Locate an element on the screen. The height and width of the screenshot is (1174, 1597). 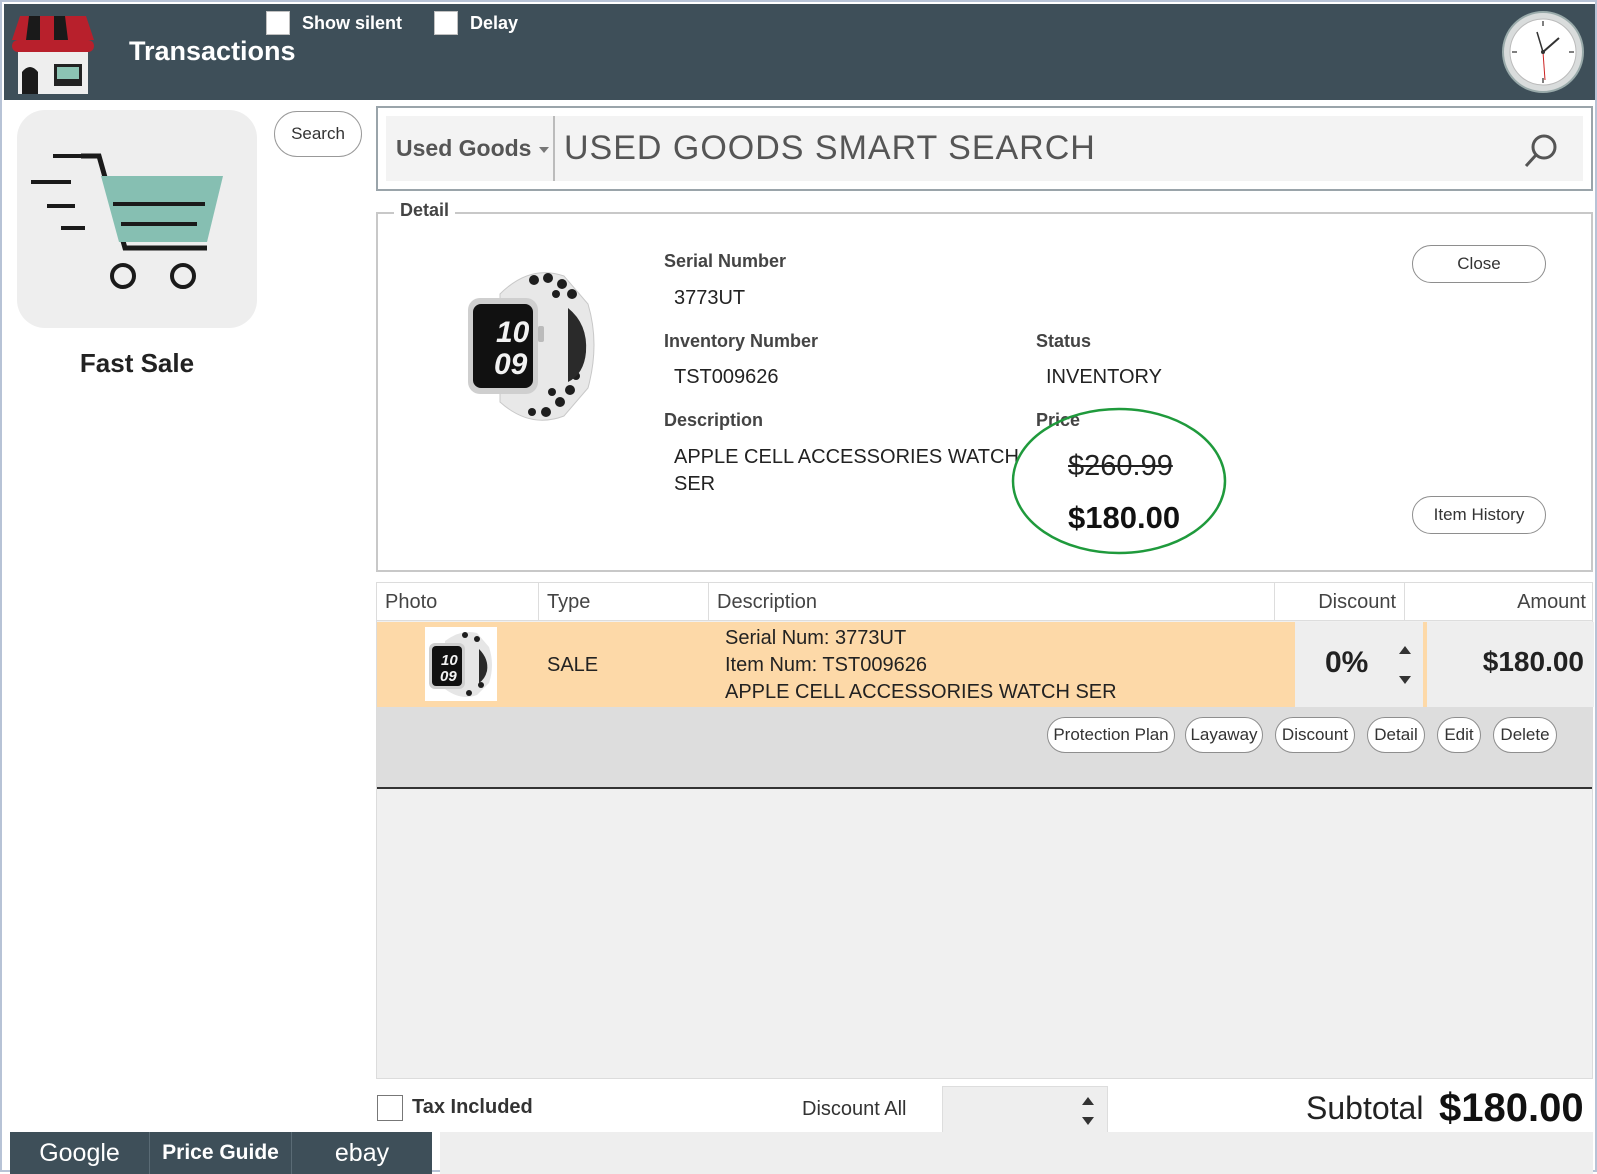
protection-plan-button: Protection Plan is located at coordinates (1111, 735).